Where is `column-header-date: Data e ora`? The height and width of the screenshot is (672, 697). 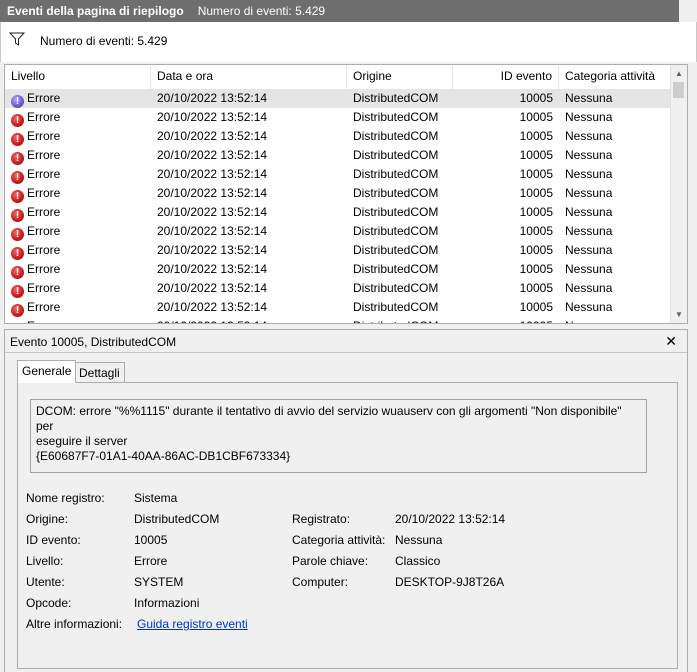 column-header-date: Data e ora is located at coordinates (249, 77).